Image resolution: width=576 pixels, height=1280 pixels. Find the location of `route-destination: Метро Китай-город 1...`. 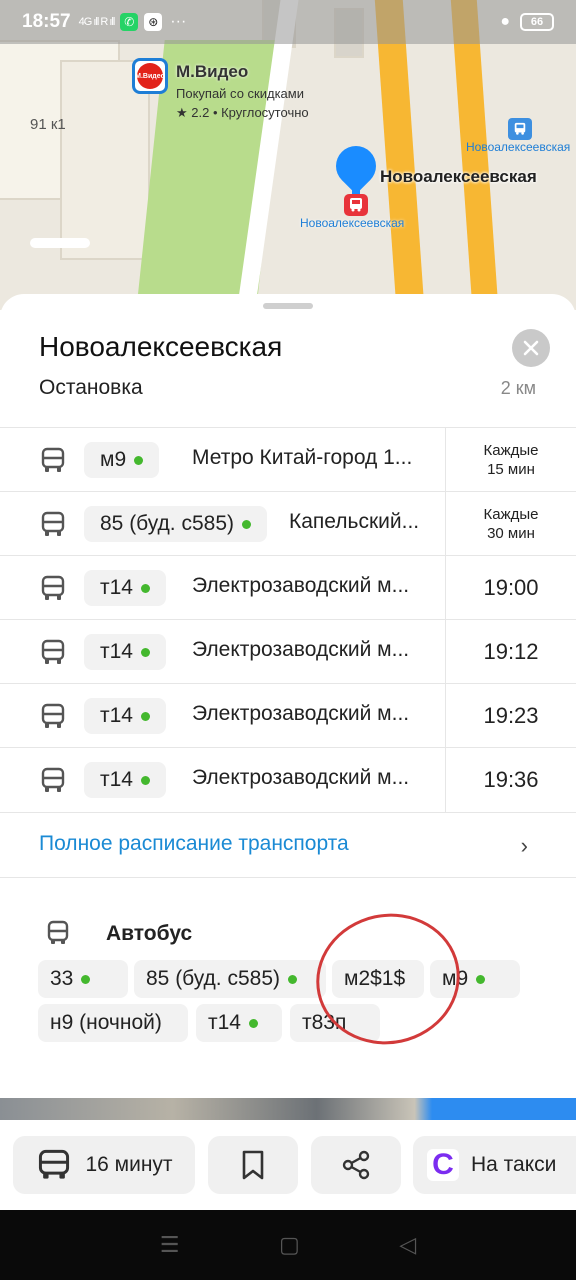

route-destination: Метро Китай-город 1... is located at coordinates (302, 457).